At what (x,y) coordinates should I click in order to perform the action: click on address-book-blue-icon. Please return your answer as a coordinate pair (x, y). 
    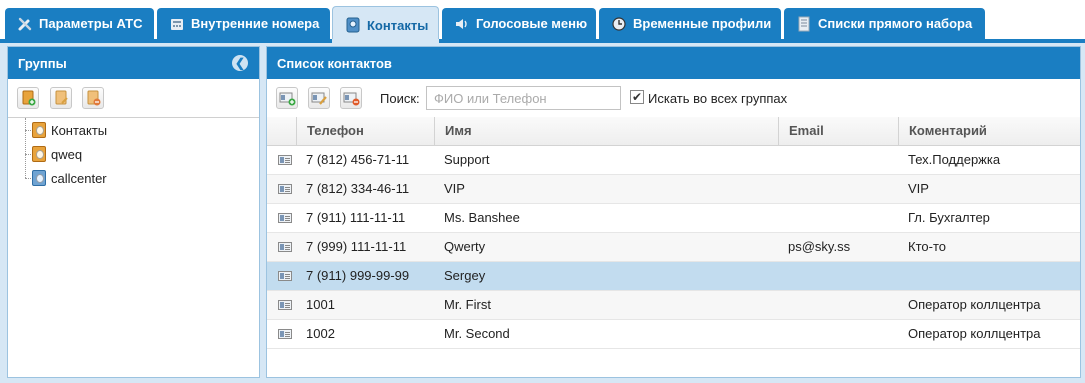
    Looking at the image, I should click on (39, 178).